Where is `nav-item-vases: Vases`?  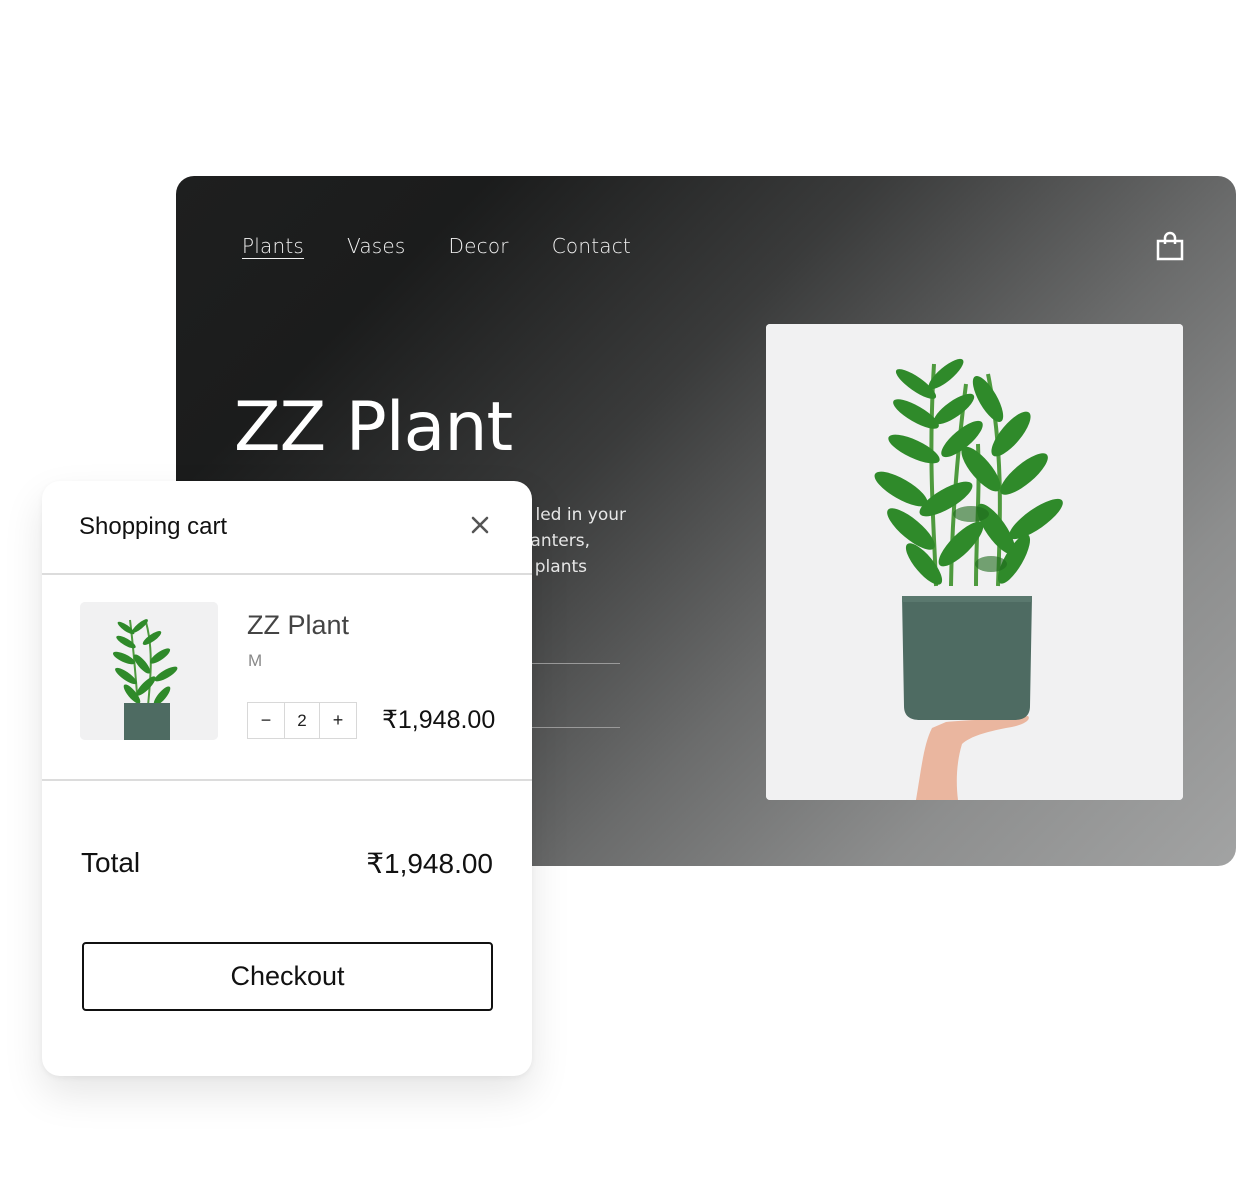
nav-item-vases: Vases is located at coordinates (376, 246).